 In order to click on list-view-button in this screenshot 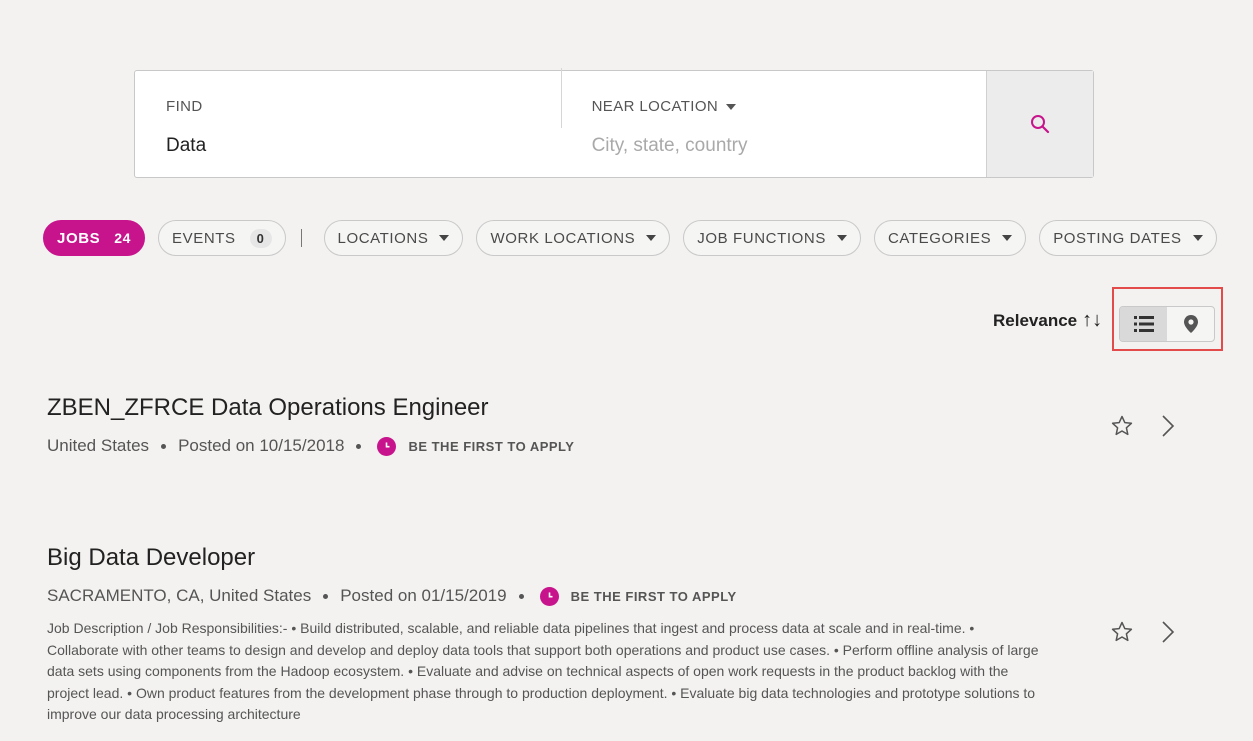, I will do `click(1143, 324)`.